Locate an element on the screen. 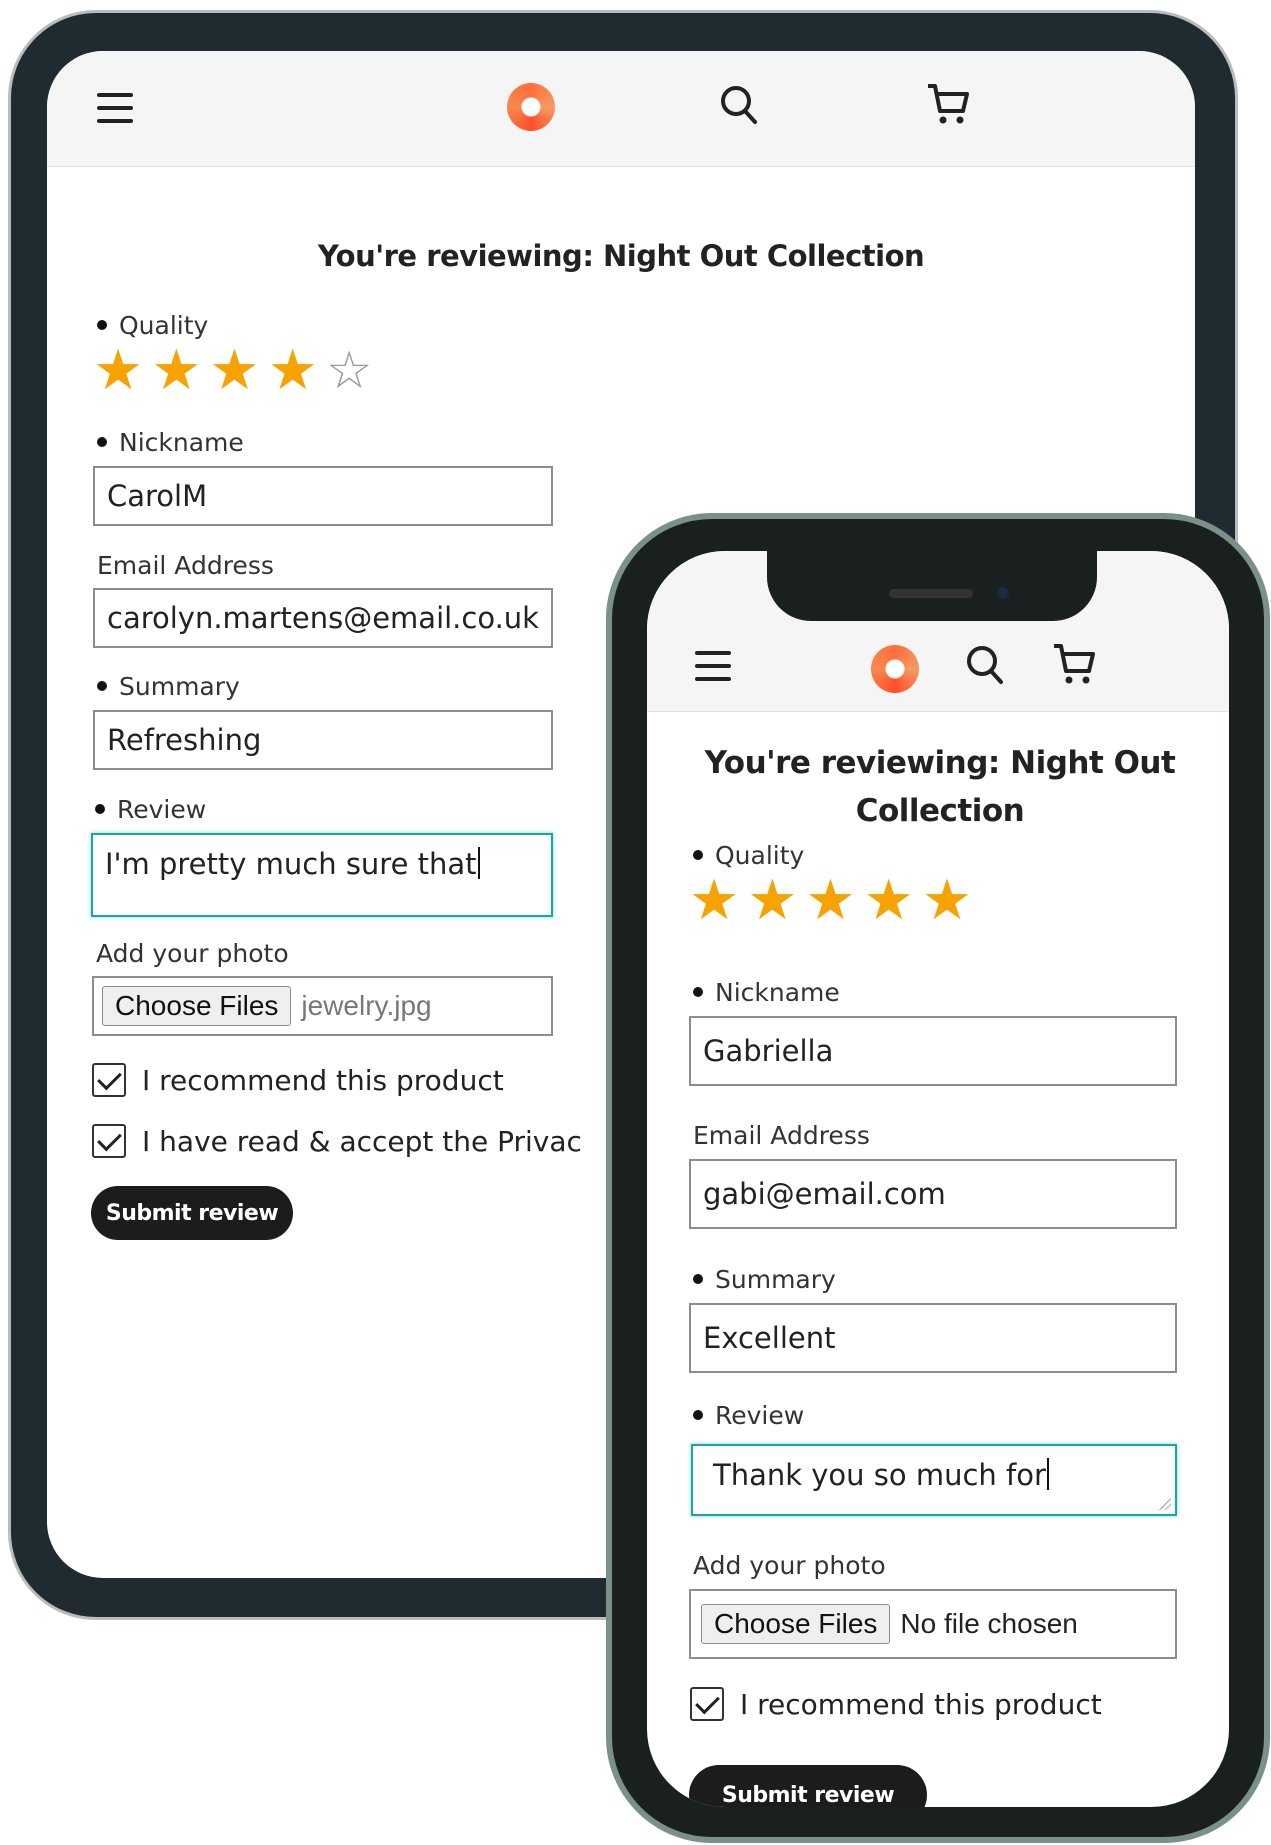  review-textarea: I'm pretty much sure that is located at coordinates (322, 875).